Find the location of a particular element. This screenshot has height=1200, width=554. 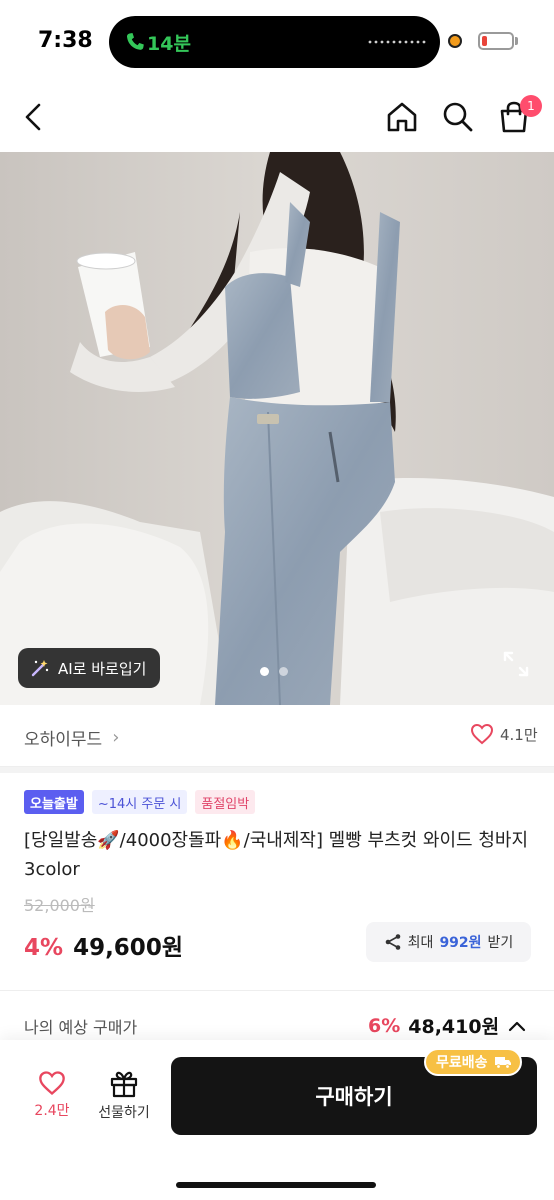

sale-price: 49,600원 is located at coordinates (128, 948).